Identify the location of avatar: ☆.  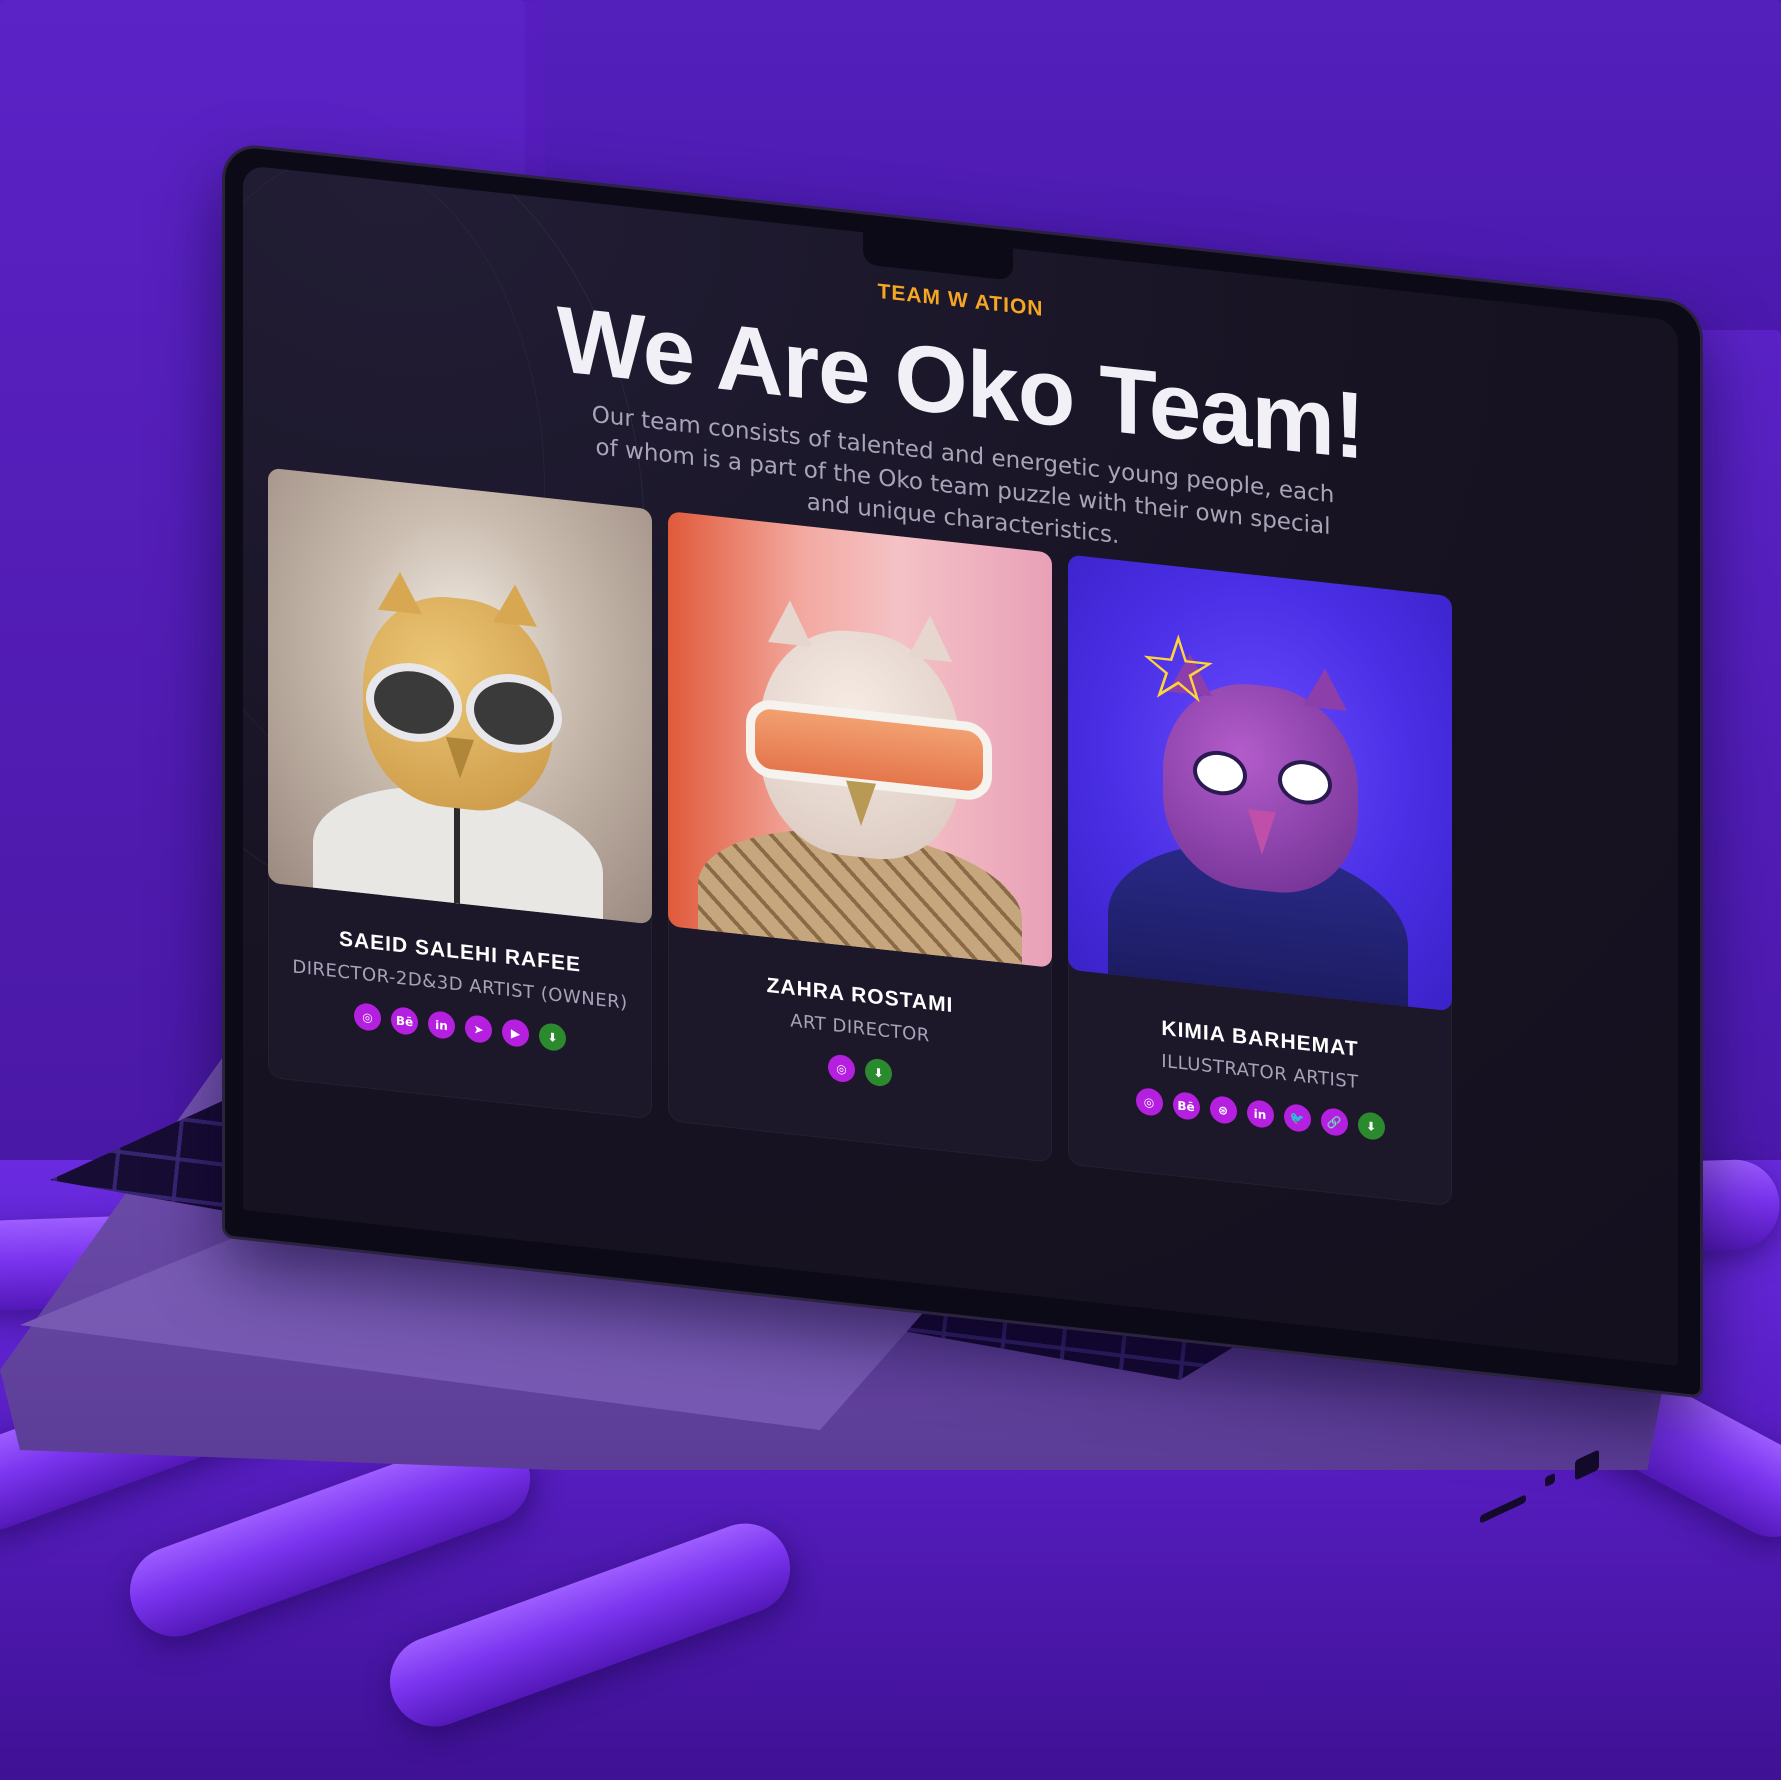
(1260, 783).